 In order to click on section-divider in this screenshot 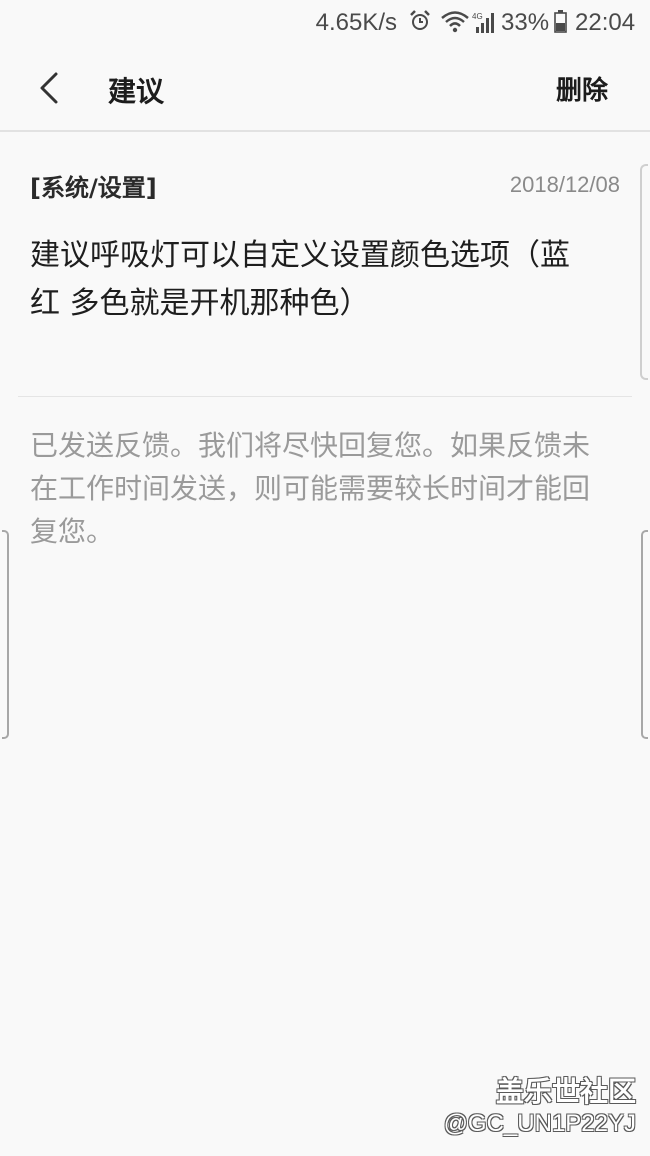, I will do `click(325, 396)`.